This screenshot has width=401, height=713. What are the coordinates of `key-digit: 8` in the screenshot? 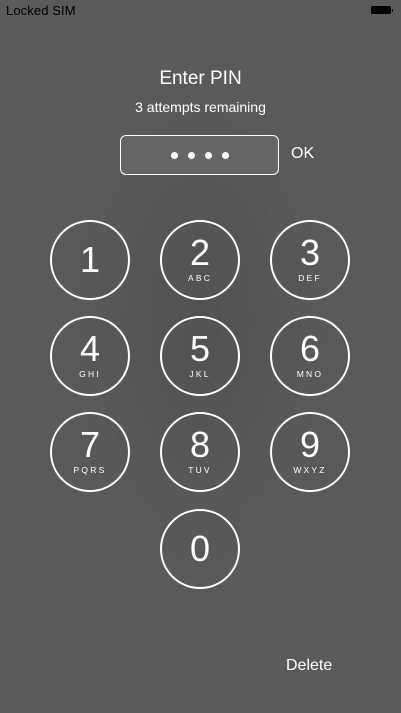 It's located at (200, 444).